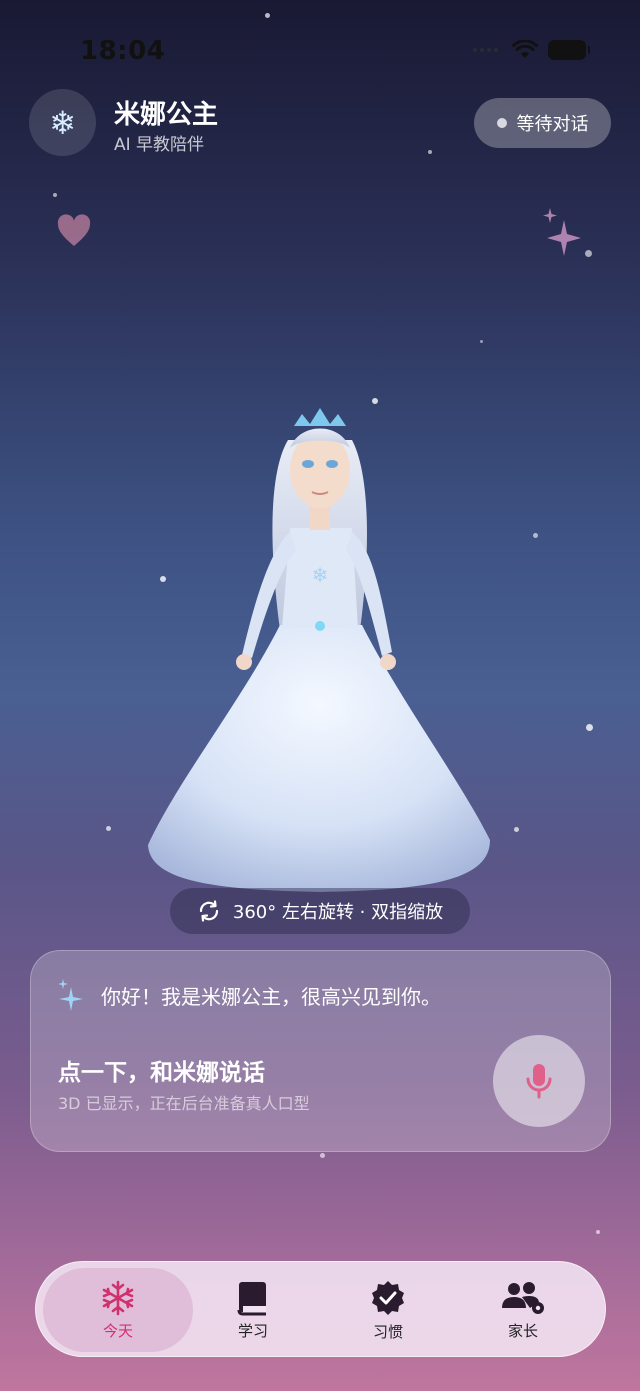 The image size is (640, 1391). What do you see at coordinates (166, 115) in the screenshot?
I see `page-title: 米娜公主` at bounding box center [166, 115].